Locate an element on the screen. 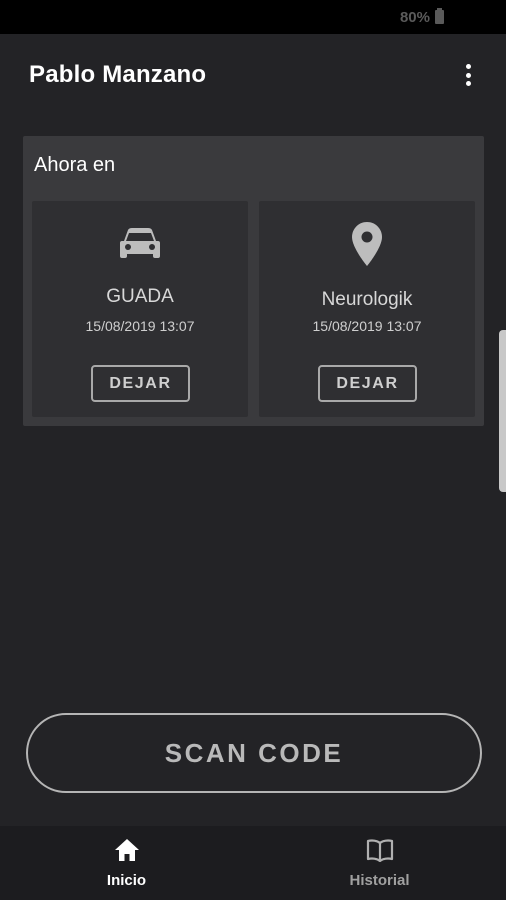 The height and width of the screenshot is (900, 506). battery-icon is located at coordinates (439, 16).